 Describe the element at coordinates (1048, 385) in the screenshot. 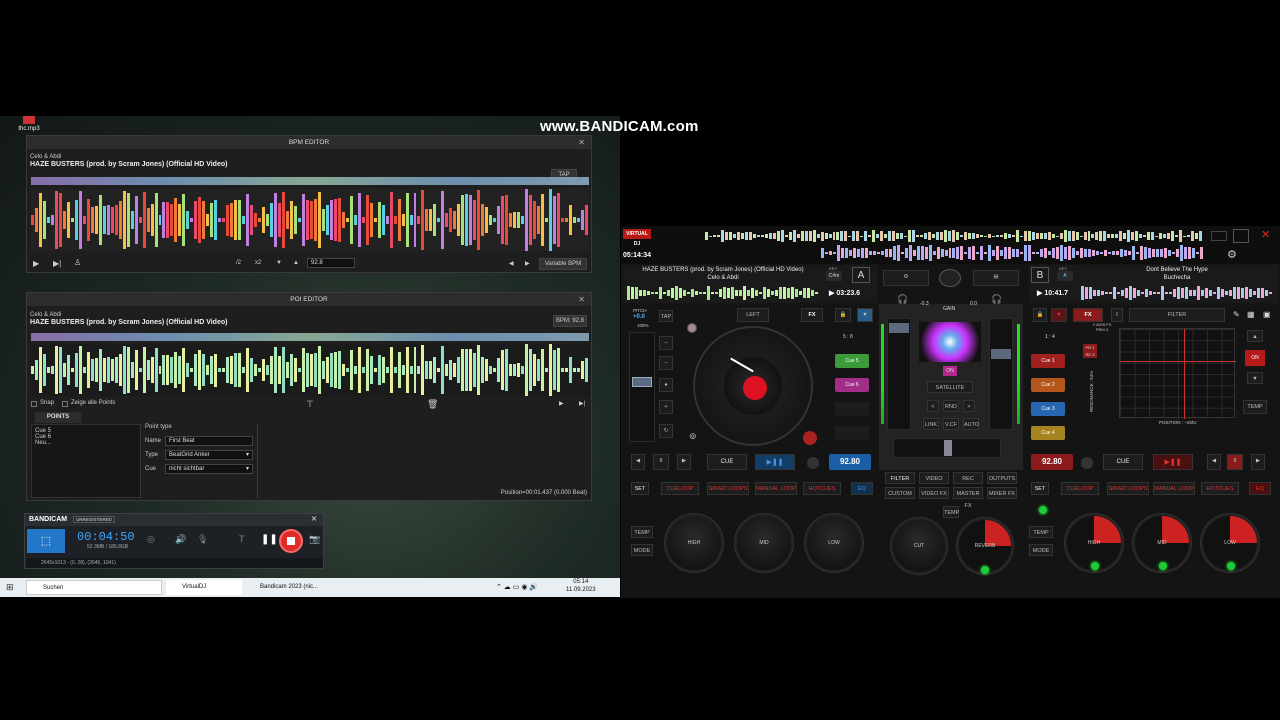

I see `hotcue-pad-2: Cue 2` at that location.